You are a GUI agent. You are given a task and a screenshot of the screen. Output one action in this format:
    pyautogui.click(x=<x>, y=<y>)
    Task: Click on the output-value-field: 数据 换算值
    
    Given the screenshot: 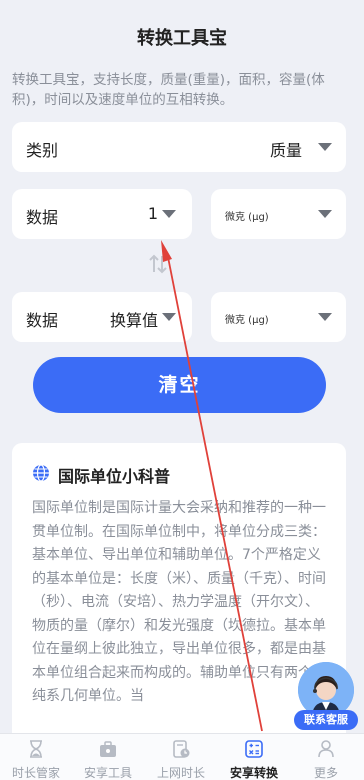 What is the action you would take?
    pyautogui.click(x=102, y=317)
    